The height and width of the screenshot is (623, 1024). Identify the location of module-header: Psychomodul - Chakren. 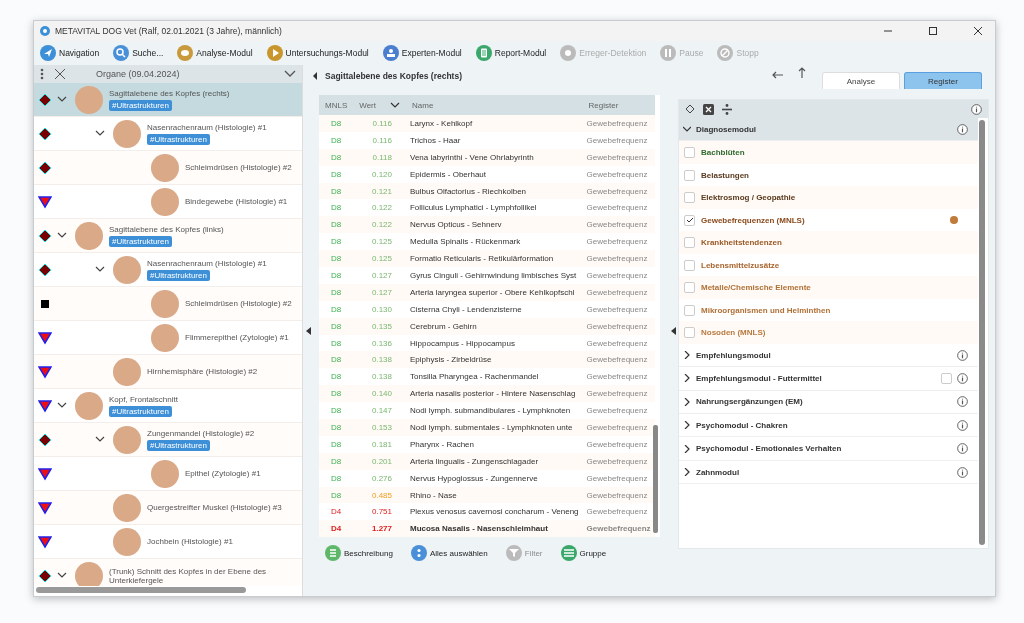
(828, 426).